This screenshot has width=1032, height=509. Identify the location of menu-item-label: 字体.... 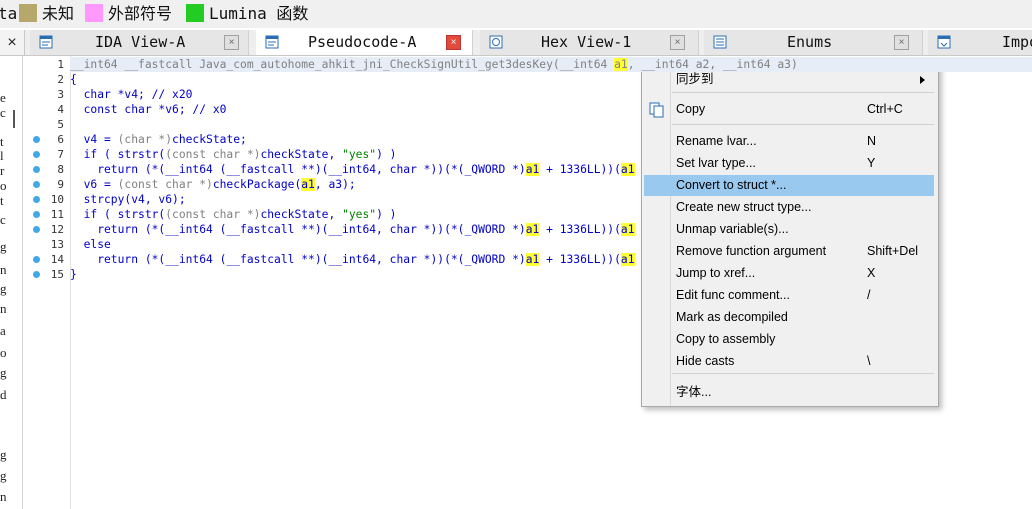
(694, 392).